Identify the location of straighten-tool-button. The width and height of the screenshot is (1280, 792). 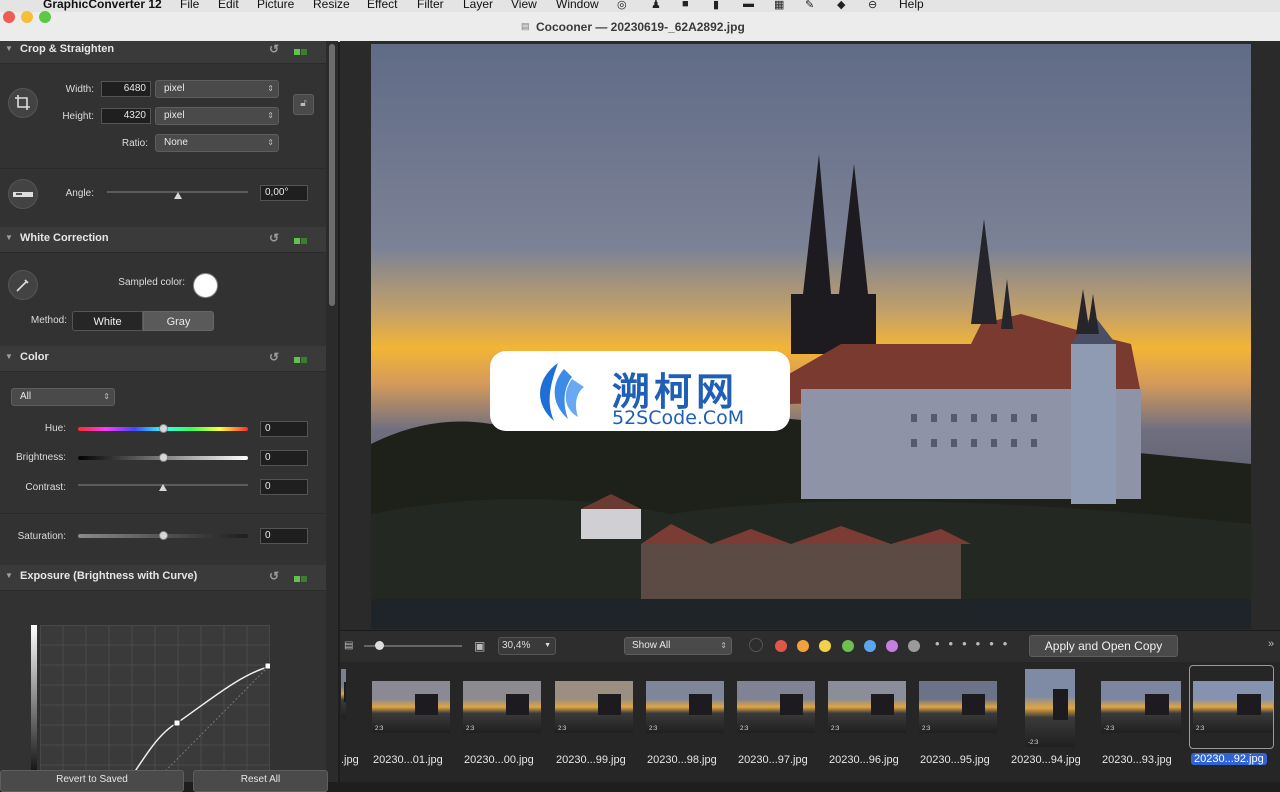
(23, 194).